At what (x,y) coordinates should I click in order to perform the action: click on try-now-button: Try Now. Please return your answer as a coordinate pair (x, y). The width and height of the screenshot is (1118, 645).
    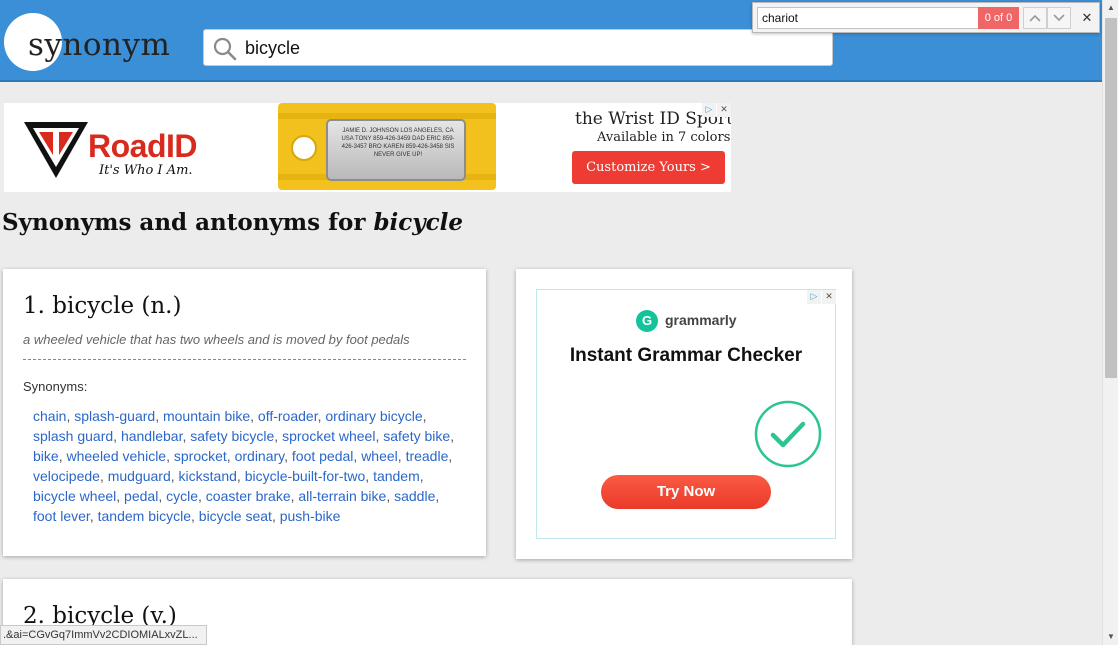
    Looking at the image, I should click on (686, 492).